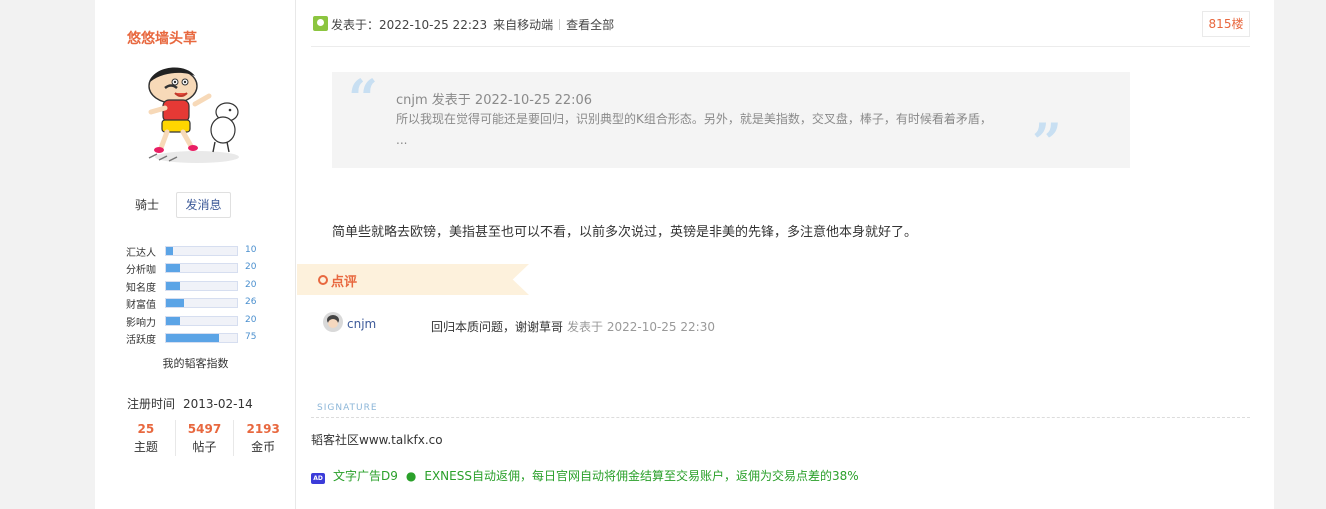 This screenshot has height=509, width=1326. Describe the element at coordinates (263, 438) in the screenshot. I see `count-coins: 2193 金币` at that location.